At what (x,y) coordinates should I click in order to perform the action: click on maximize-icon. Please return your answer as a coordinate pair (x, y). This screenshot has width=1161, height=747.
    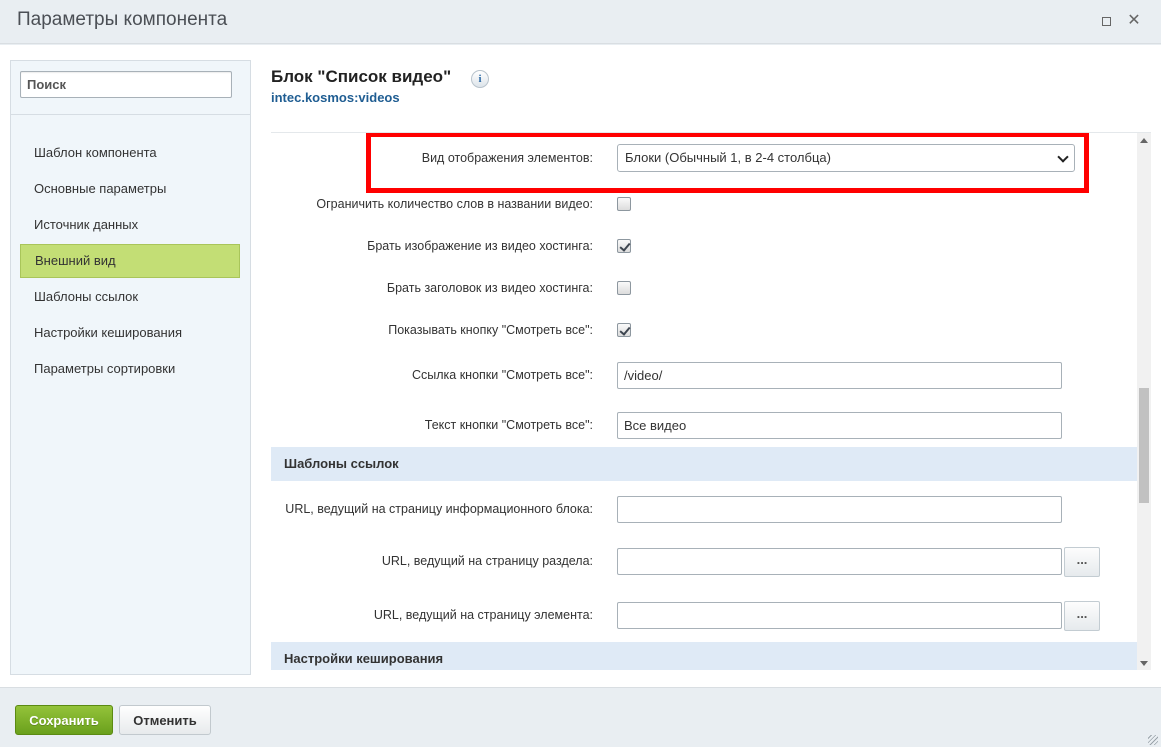
    Looking at the image, I should click on (1106, 21).